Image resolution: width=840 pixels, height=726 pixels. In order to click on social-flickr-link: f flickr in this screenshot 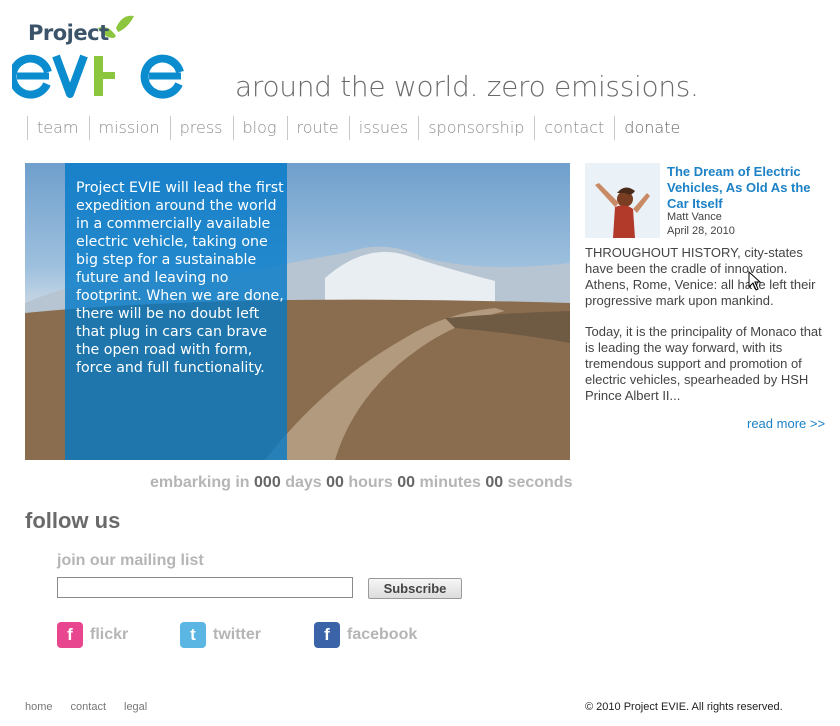, I will do `click(92, 635)`.